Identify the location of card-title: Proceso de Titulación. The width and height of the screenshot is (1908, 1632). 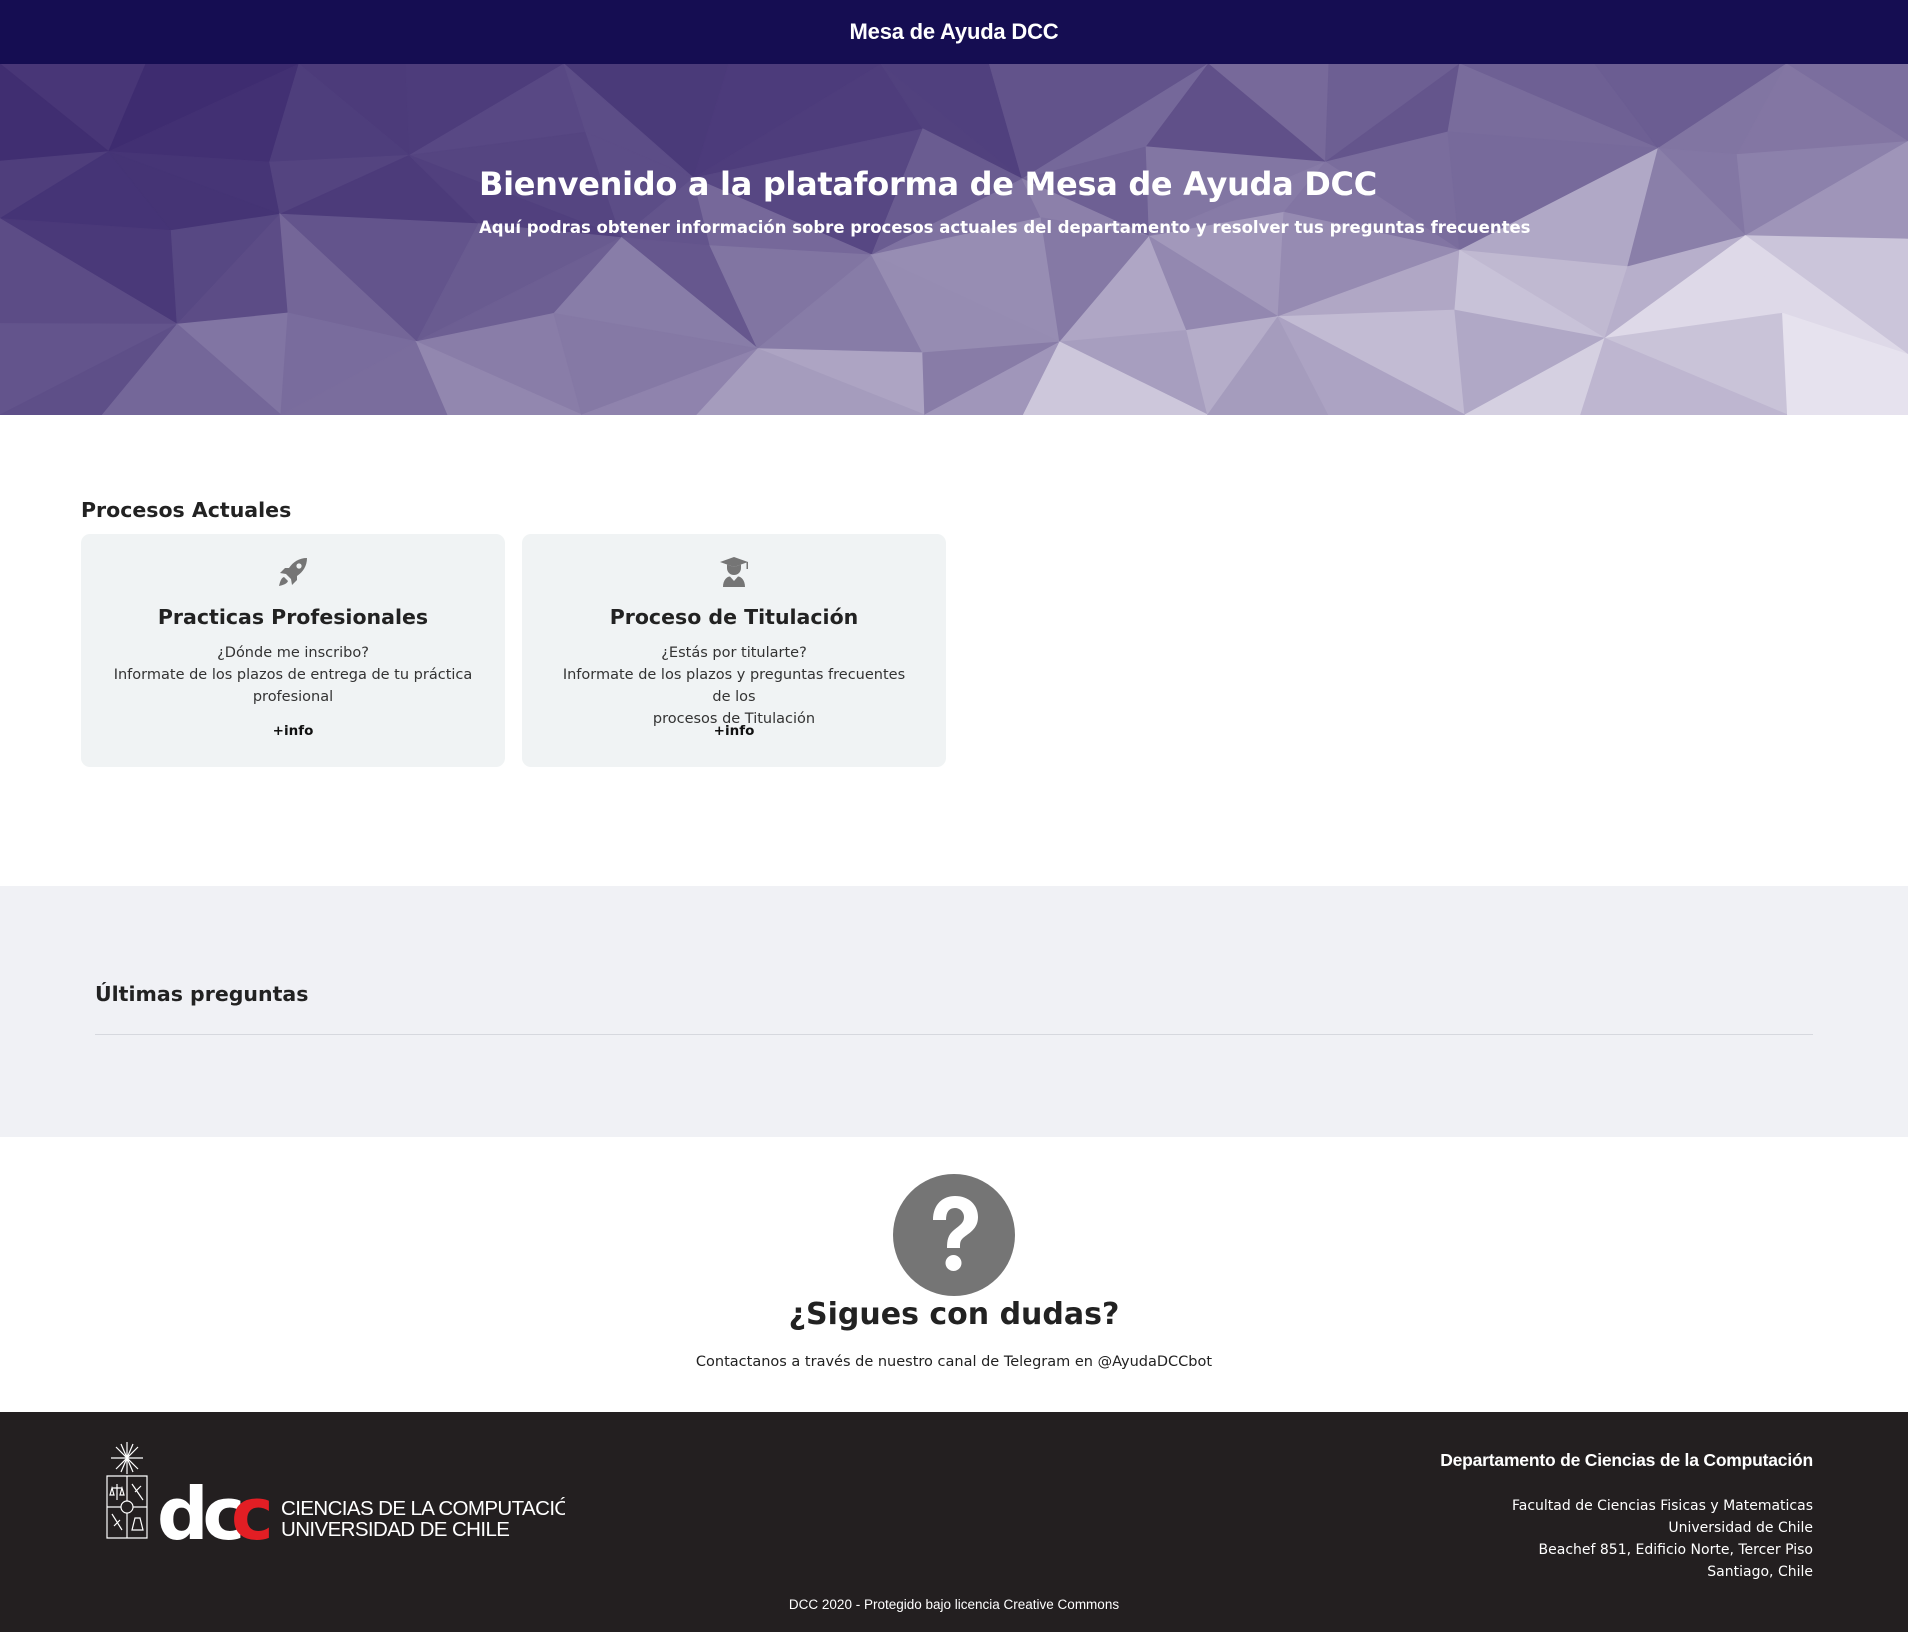
(734, 617).